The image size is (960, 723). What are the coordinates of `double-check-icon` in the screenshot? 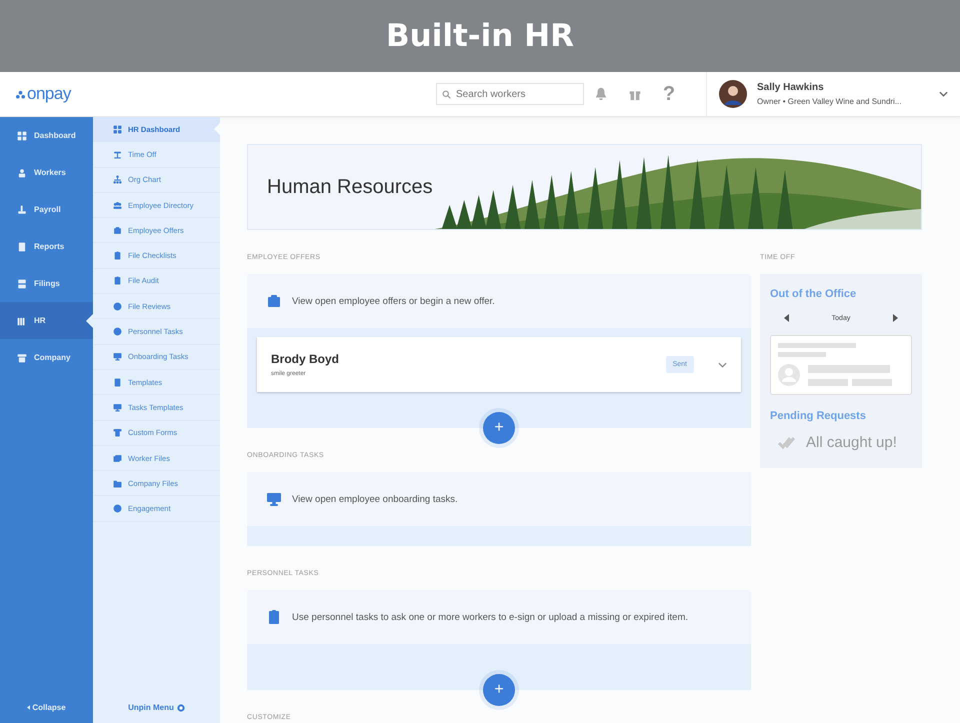 It's located at (787, 443).